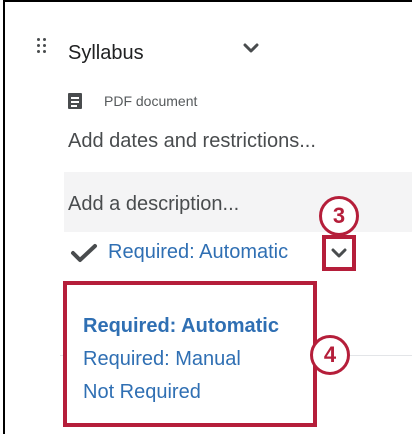 The height and width of the screenshot is (434, 412). Describe the element at coordinates (207, 1) in the screenshot. I see `frame-border-top` at that location.